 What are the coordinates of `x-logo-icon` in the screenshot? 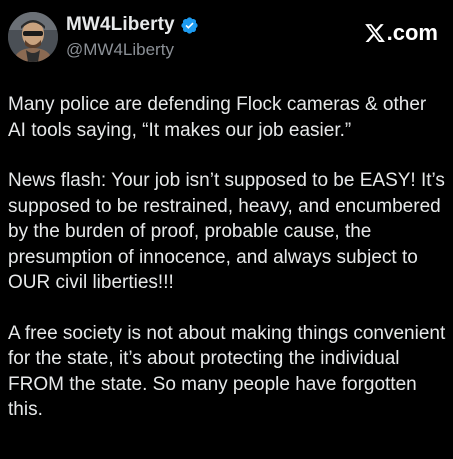 It's located at (375, 33).